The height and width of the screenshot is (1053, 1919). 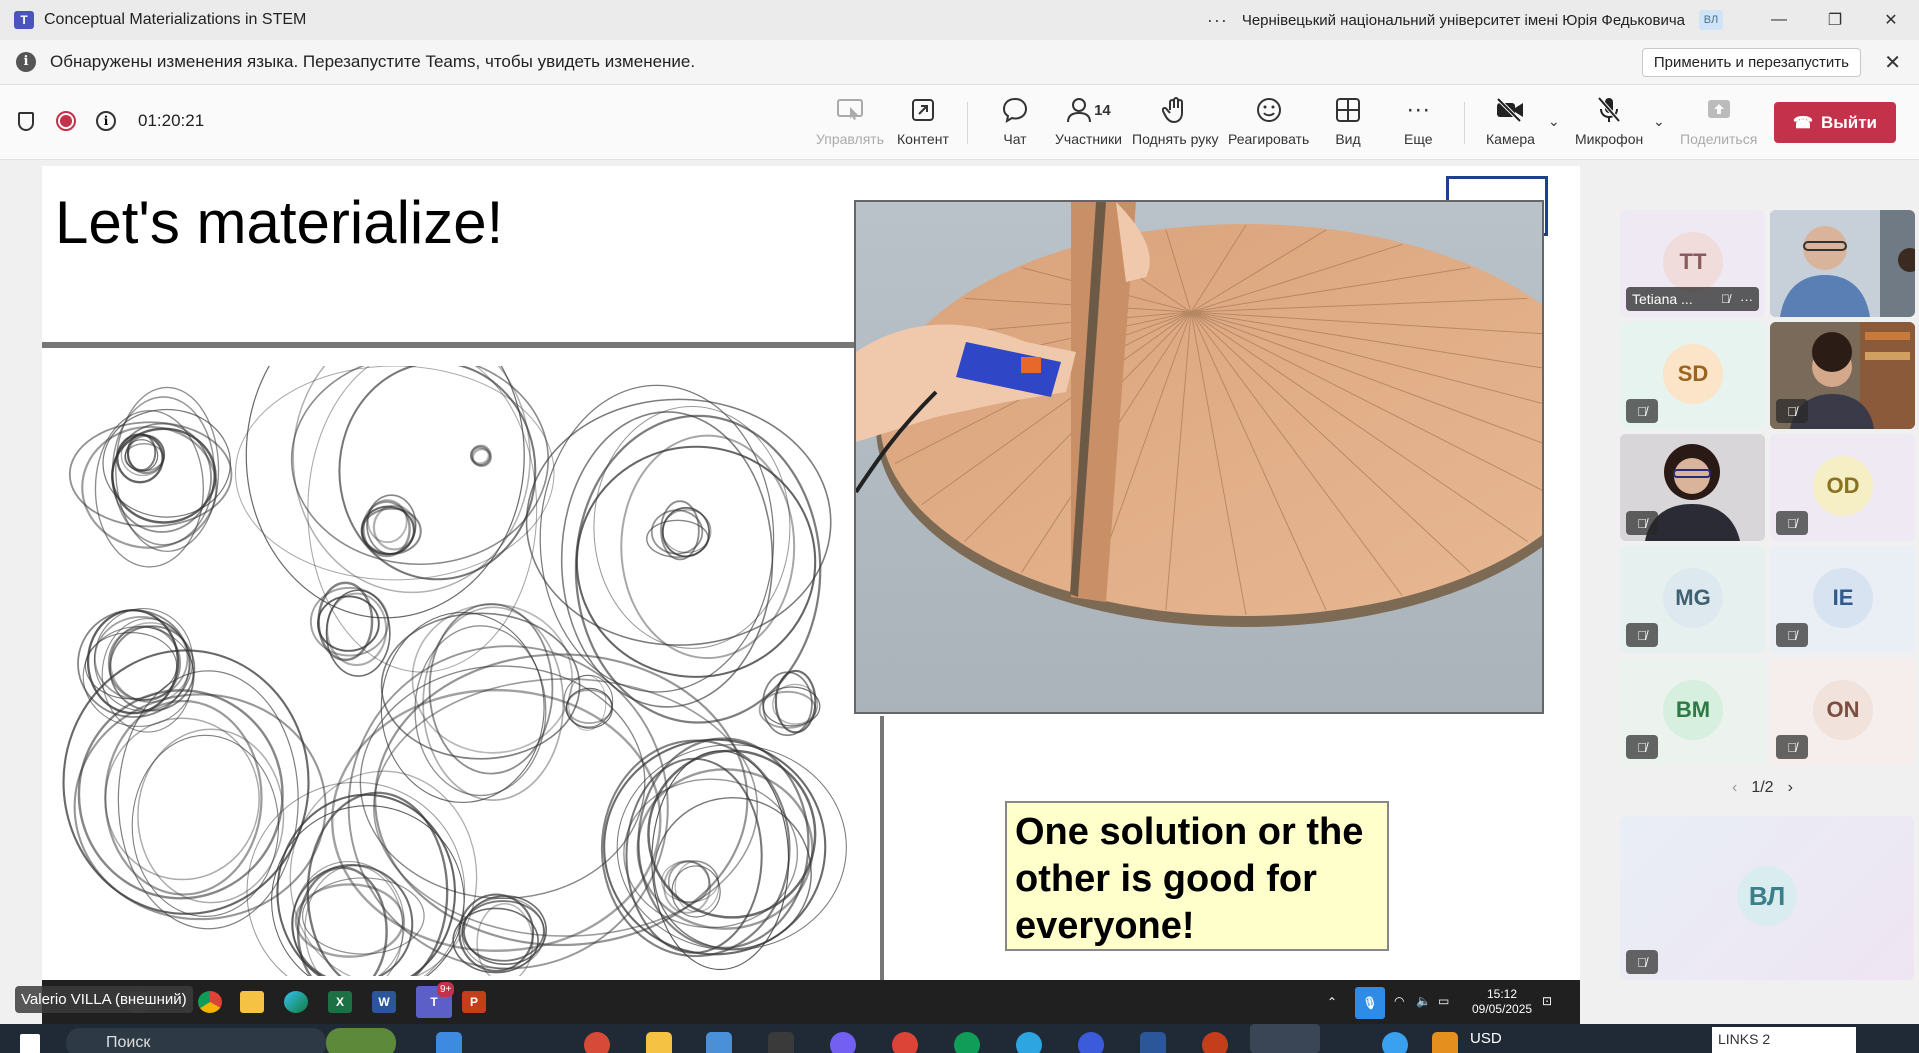 What do you see at coordinates (1554, 121) in the screenshot?
I see `camera-options-chevron-icon: ⌄` at bounding box center [1554, 121].